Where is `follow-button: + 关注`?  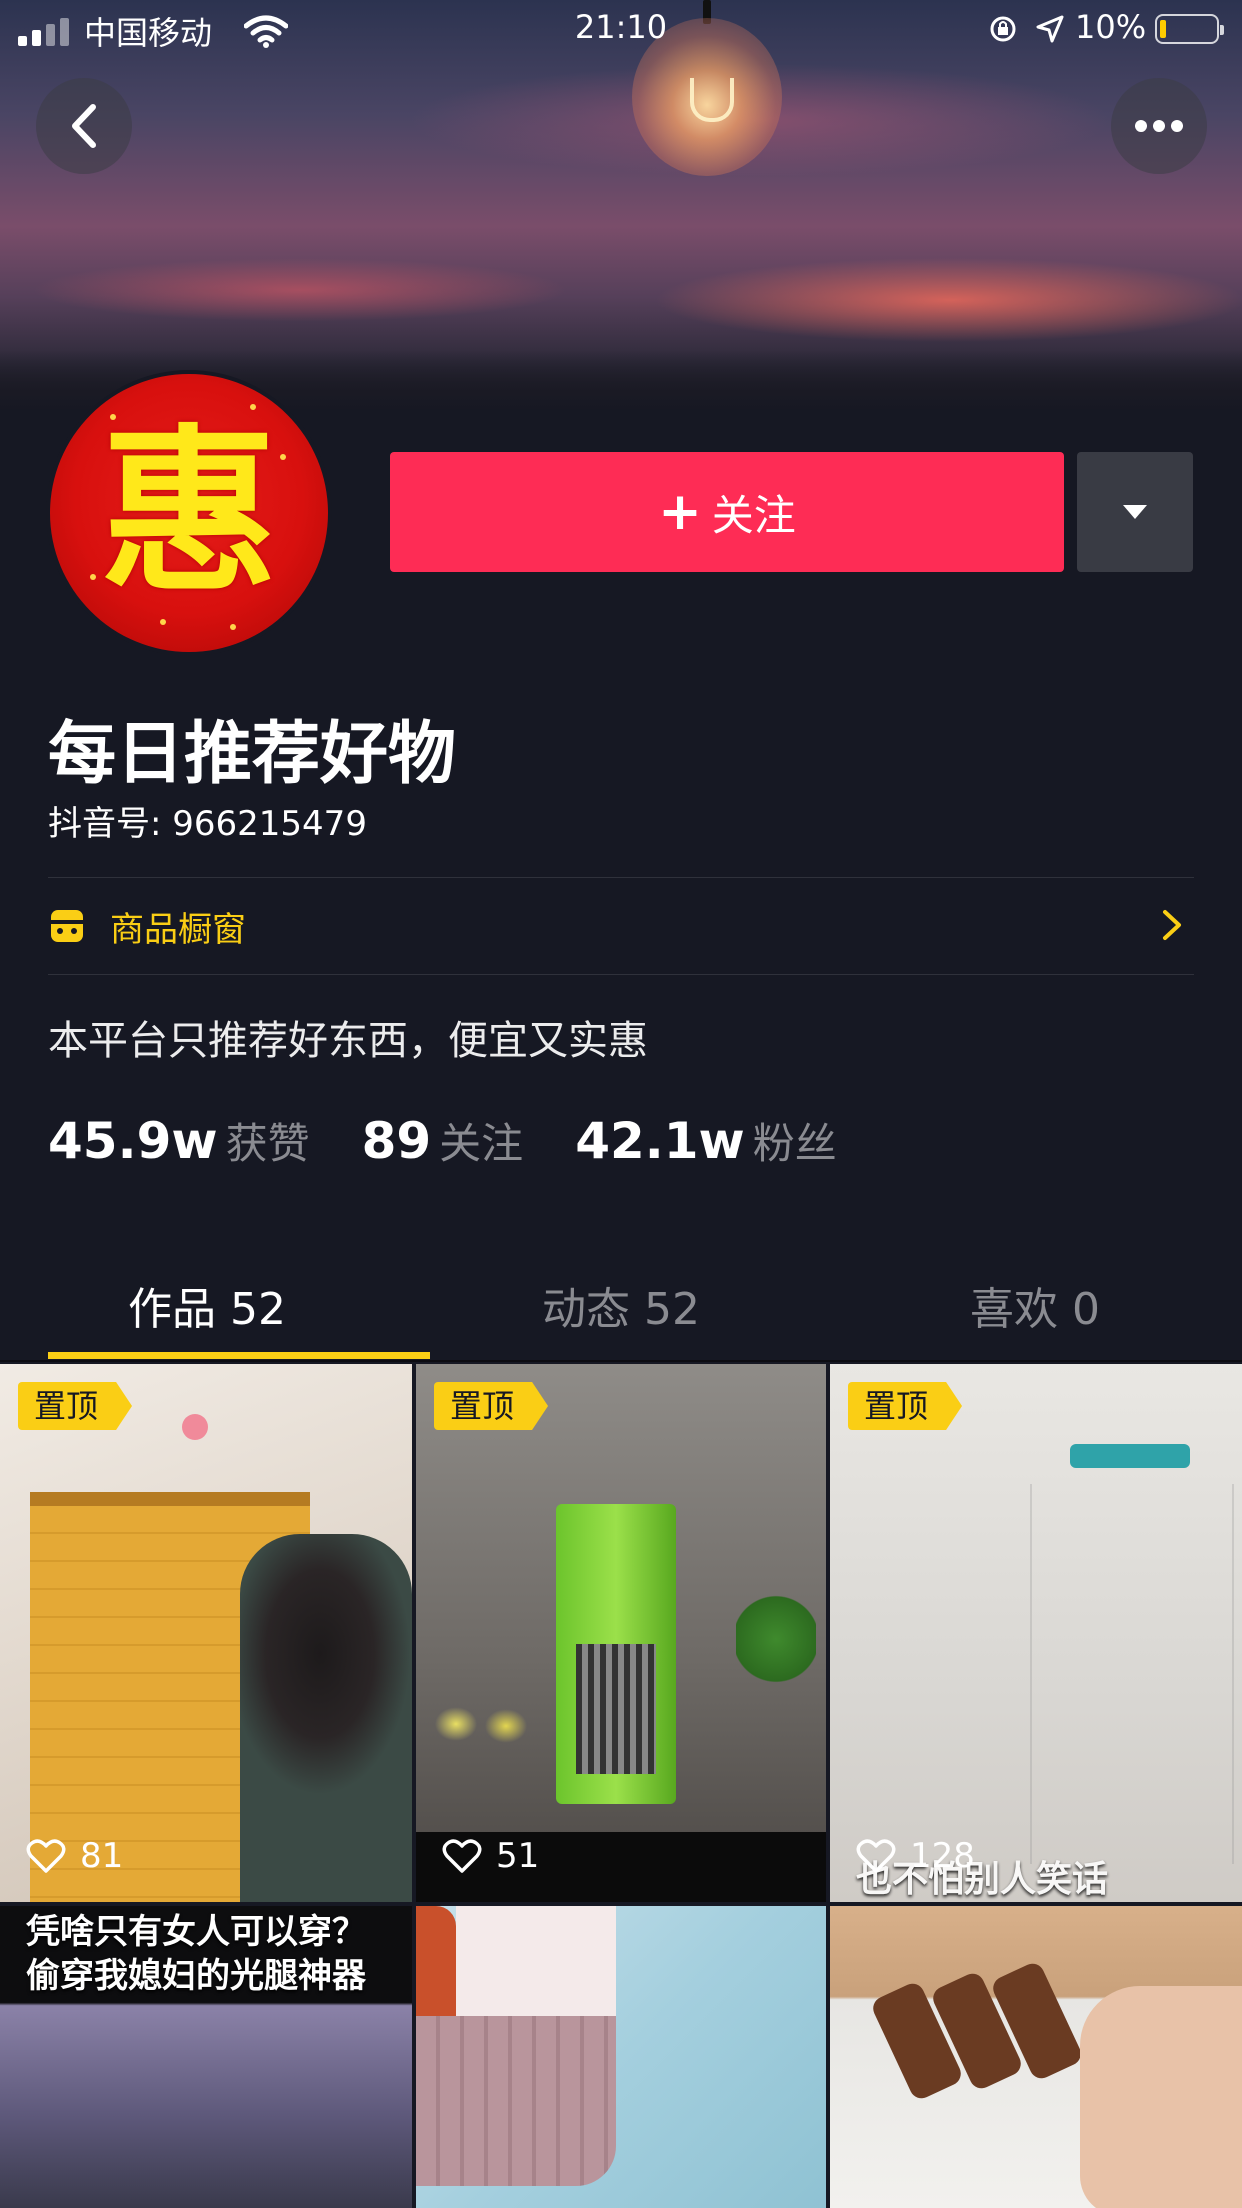 follow-button: + 关注 is located at coordinates (727, 512).